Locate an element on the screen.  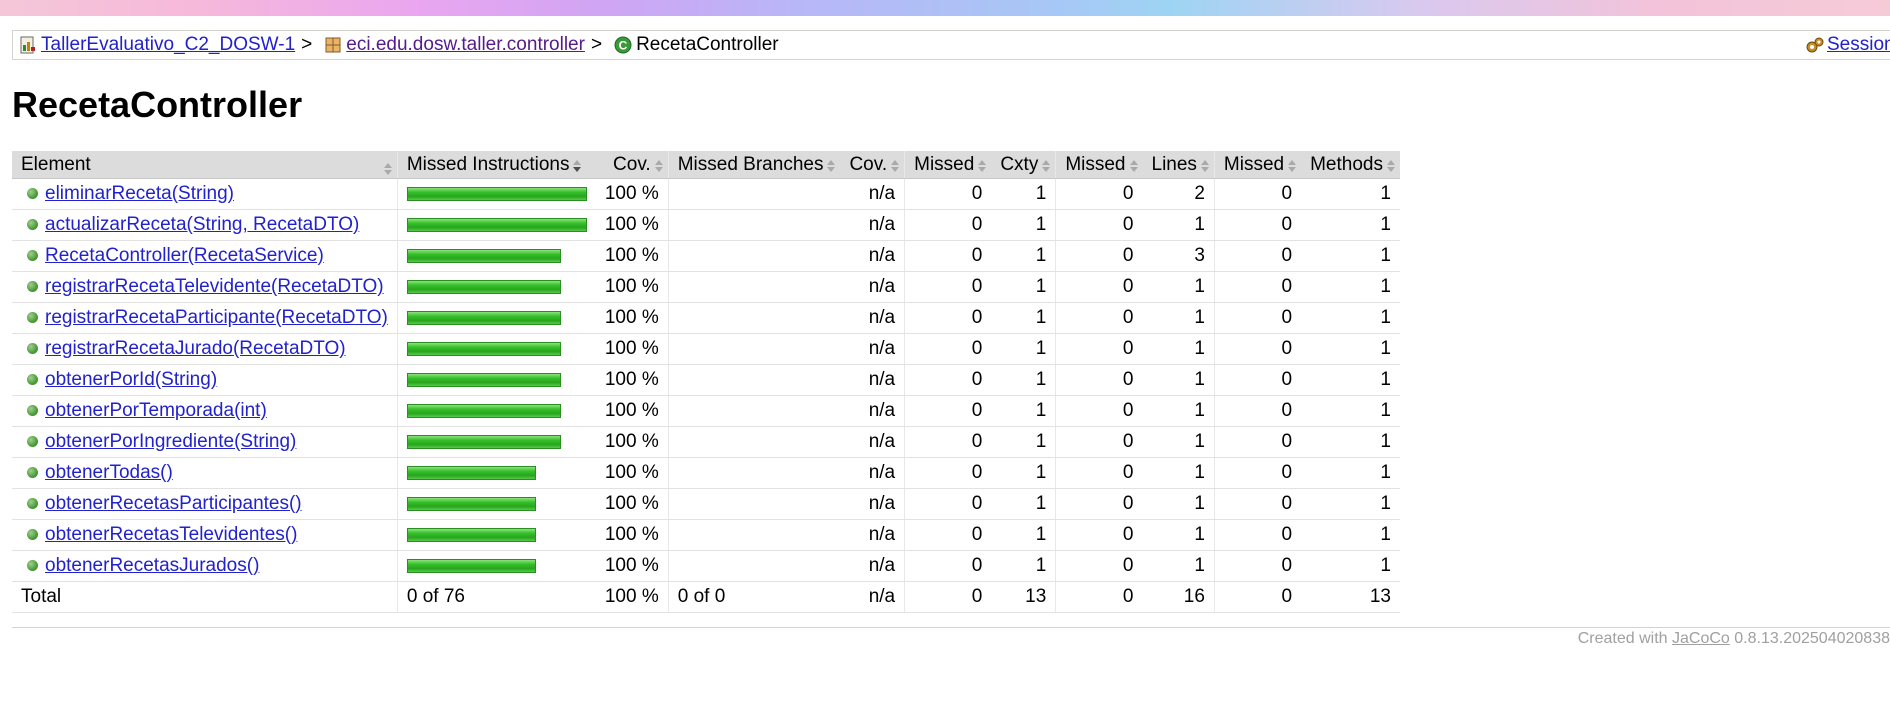
method-link: registrarRecetaParticipante(RecetaDTO) is located at coordinates (216, 317).